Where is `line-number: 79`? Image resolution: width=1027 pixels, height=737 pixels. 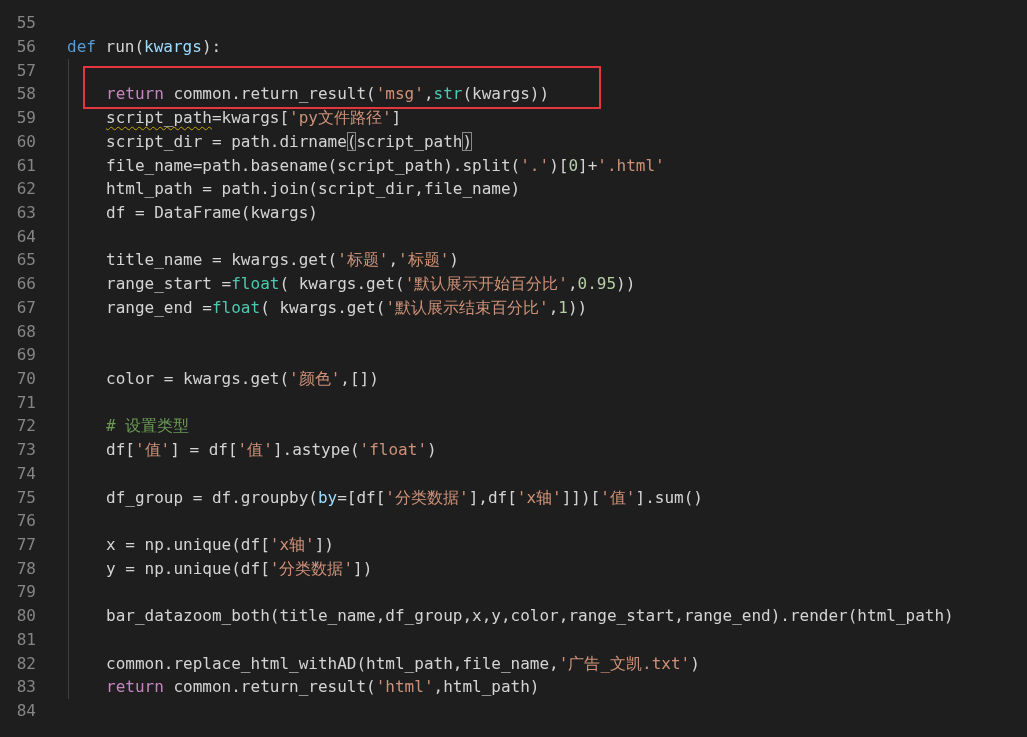 line-number: 79 is located at coordinates (25, 592).